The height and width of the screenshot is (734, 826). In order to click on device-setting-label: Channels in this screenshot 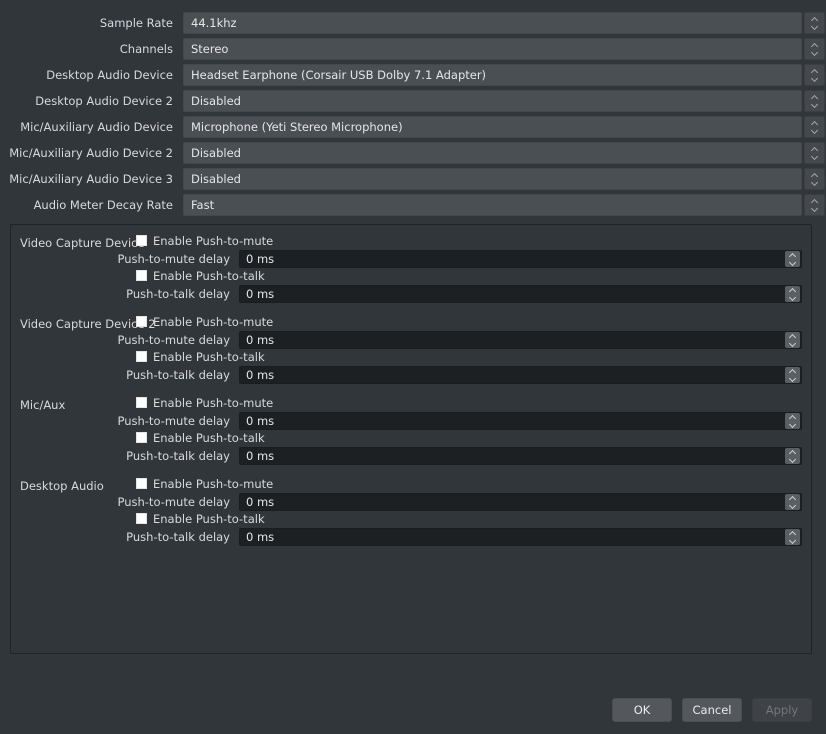, I will do `click(146, 49)`.